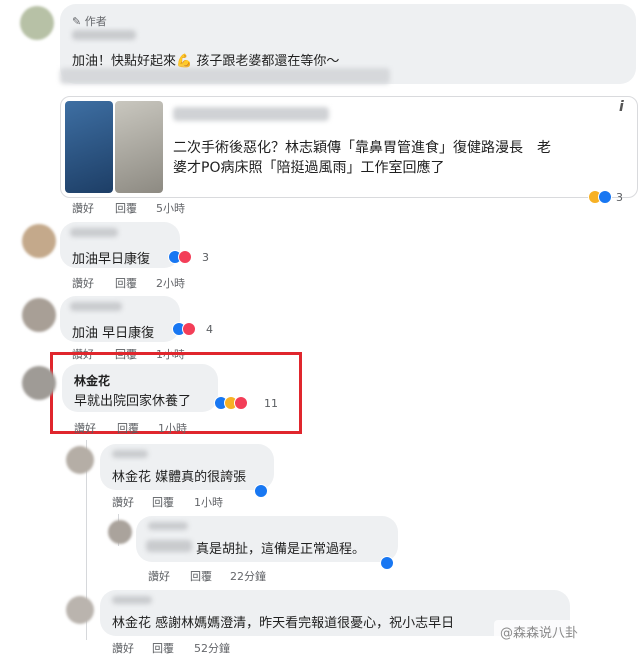 This screenshot has height=656, width=640. I want to click on timestamp: 2小時, so click(170, 283).